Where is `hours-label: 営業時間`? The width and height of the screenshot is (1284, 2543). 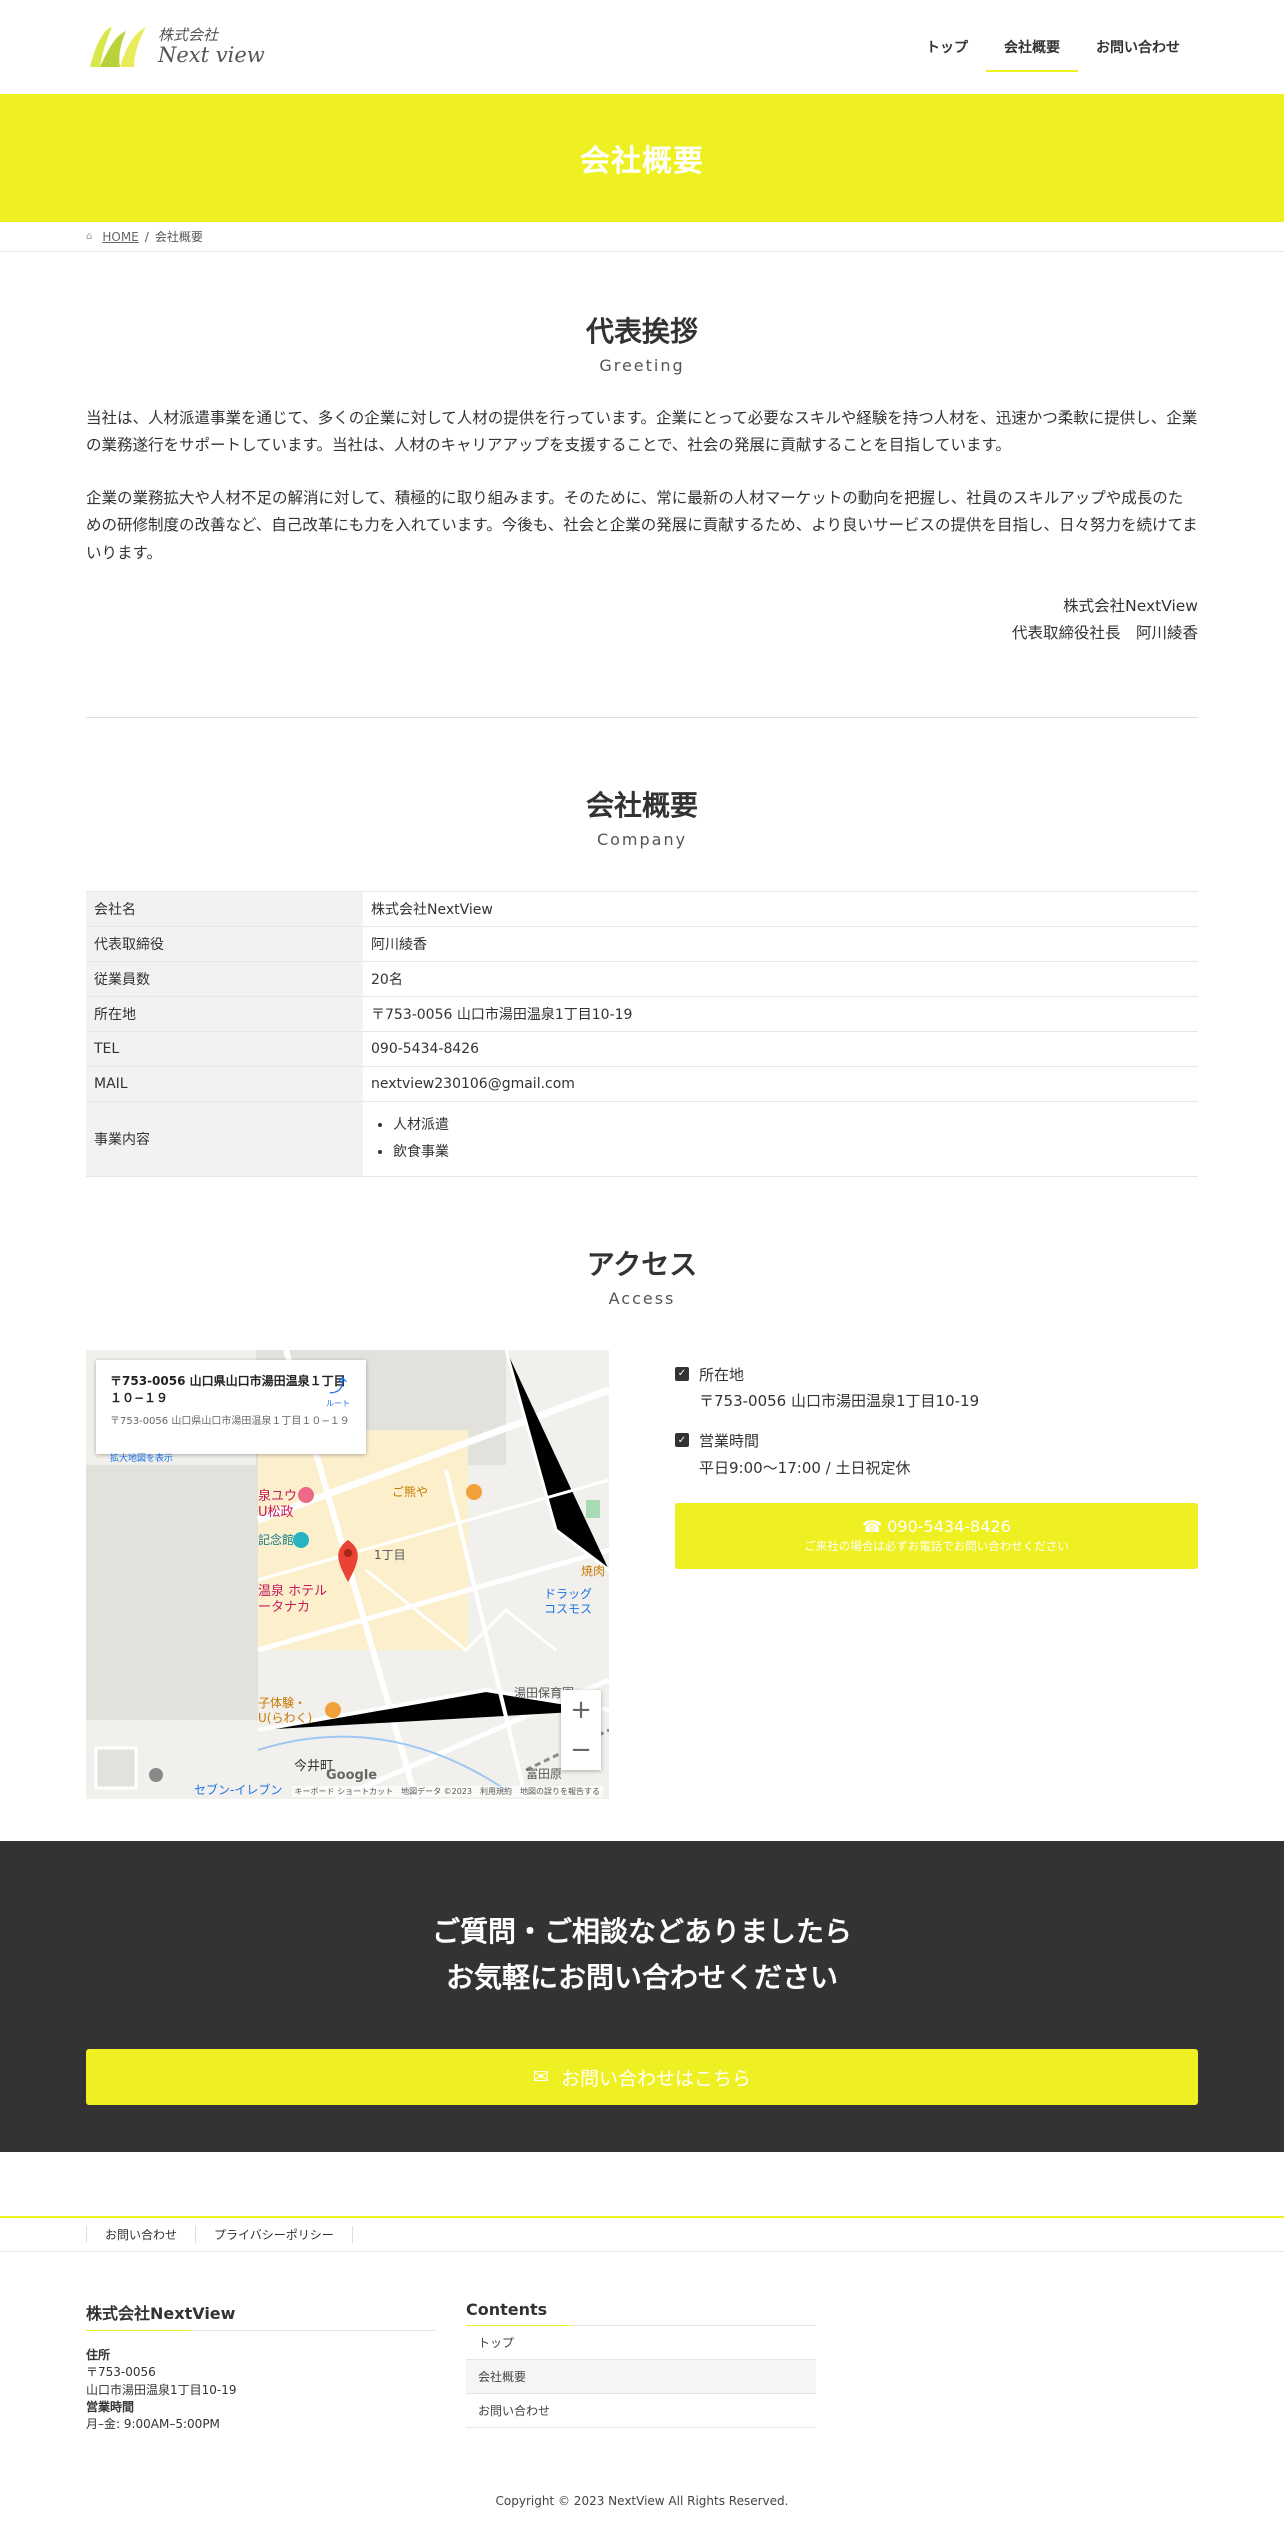
hours-label: 営業時間 is located at coordinates (110, 2407).